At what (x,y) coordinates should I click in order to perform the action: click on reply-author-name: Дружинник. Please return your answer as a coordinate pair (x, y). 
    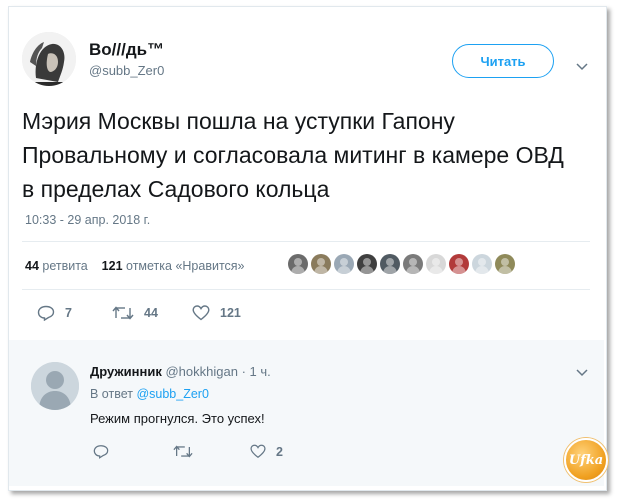
    Looking at the image, I should click on (126, 371).